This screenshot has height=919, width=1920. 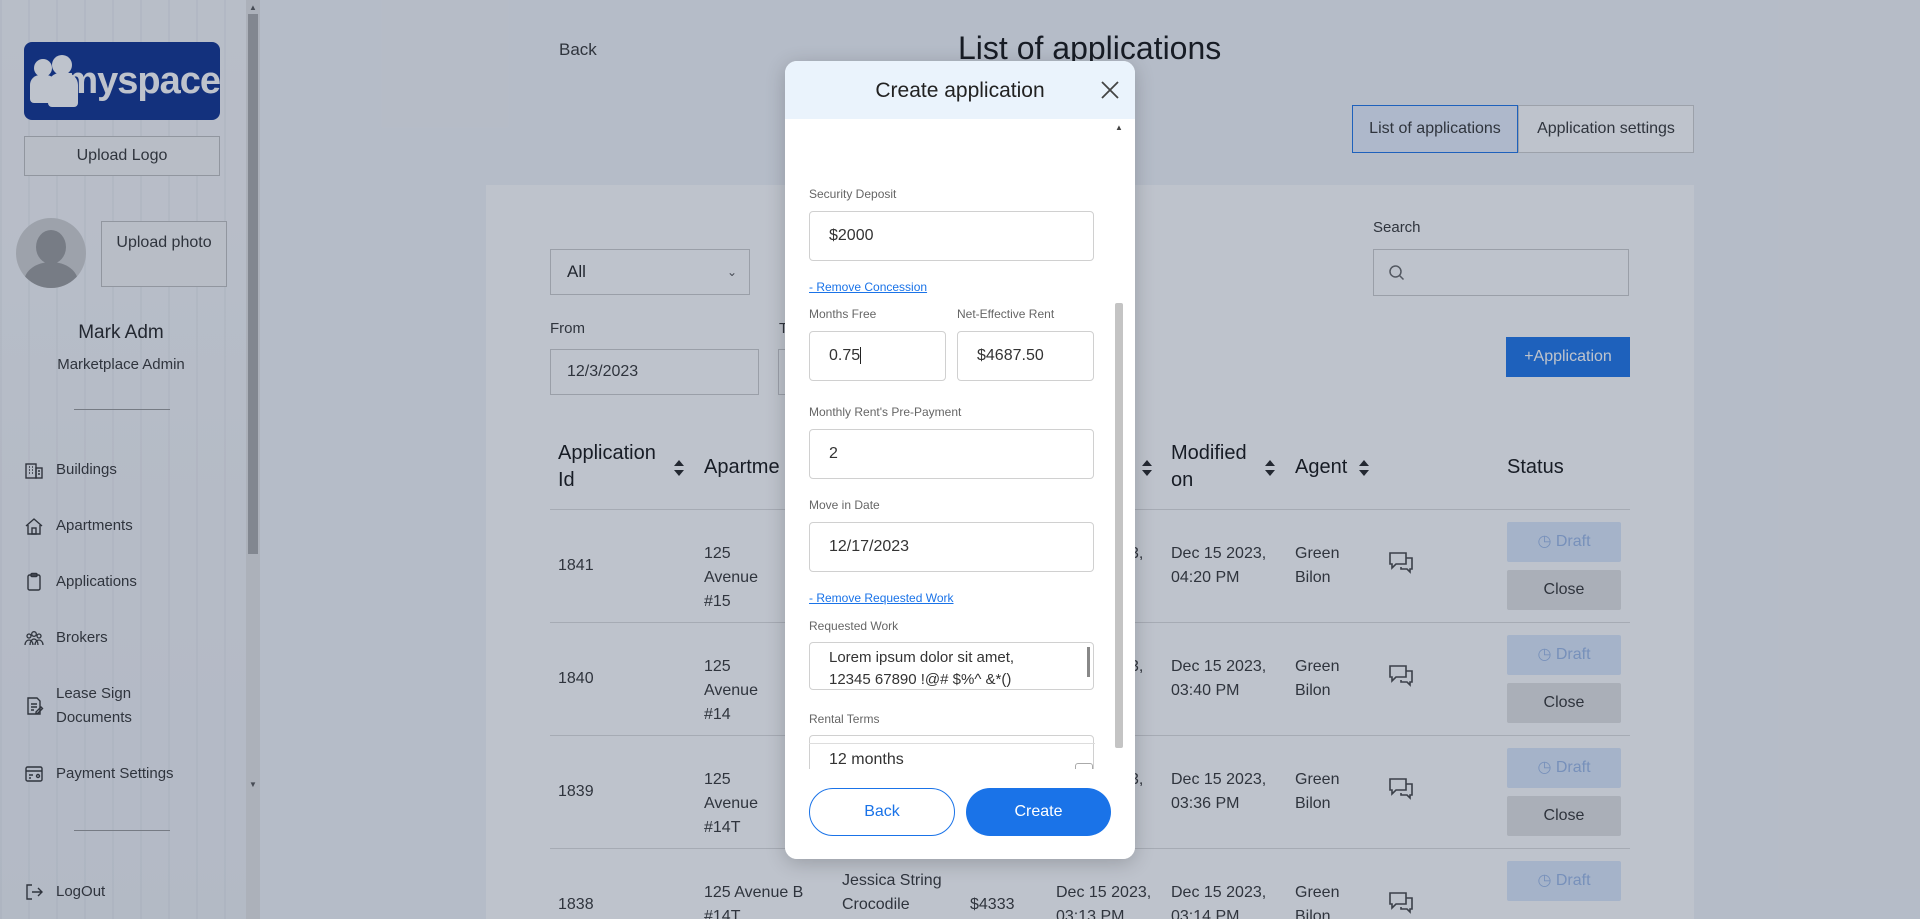 I want to click on modal-title: Create application, so click(x=960, y=90).